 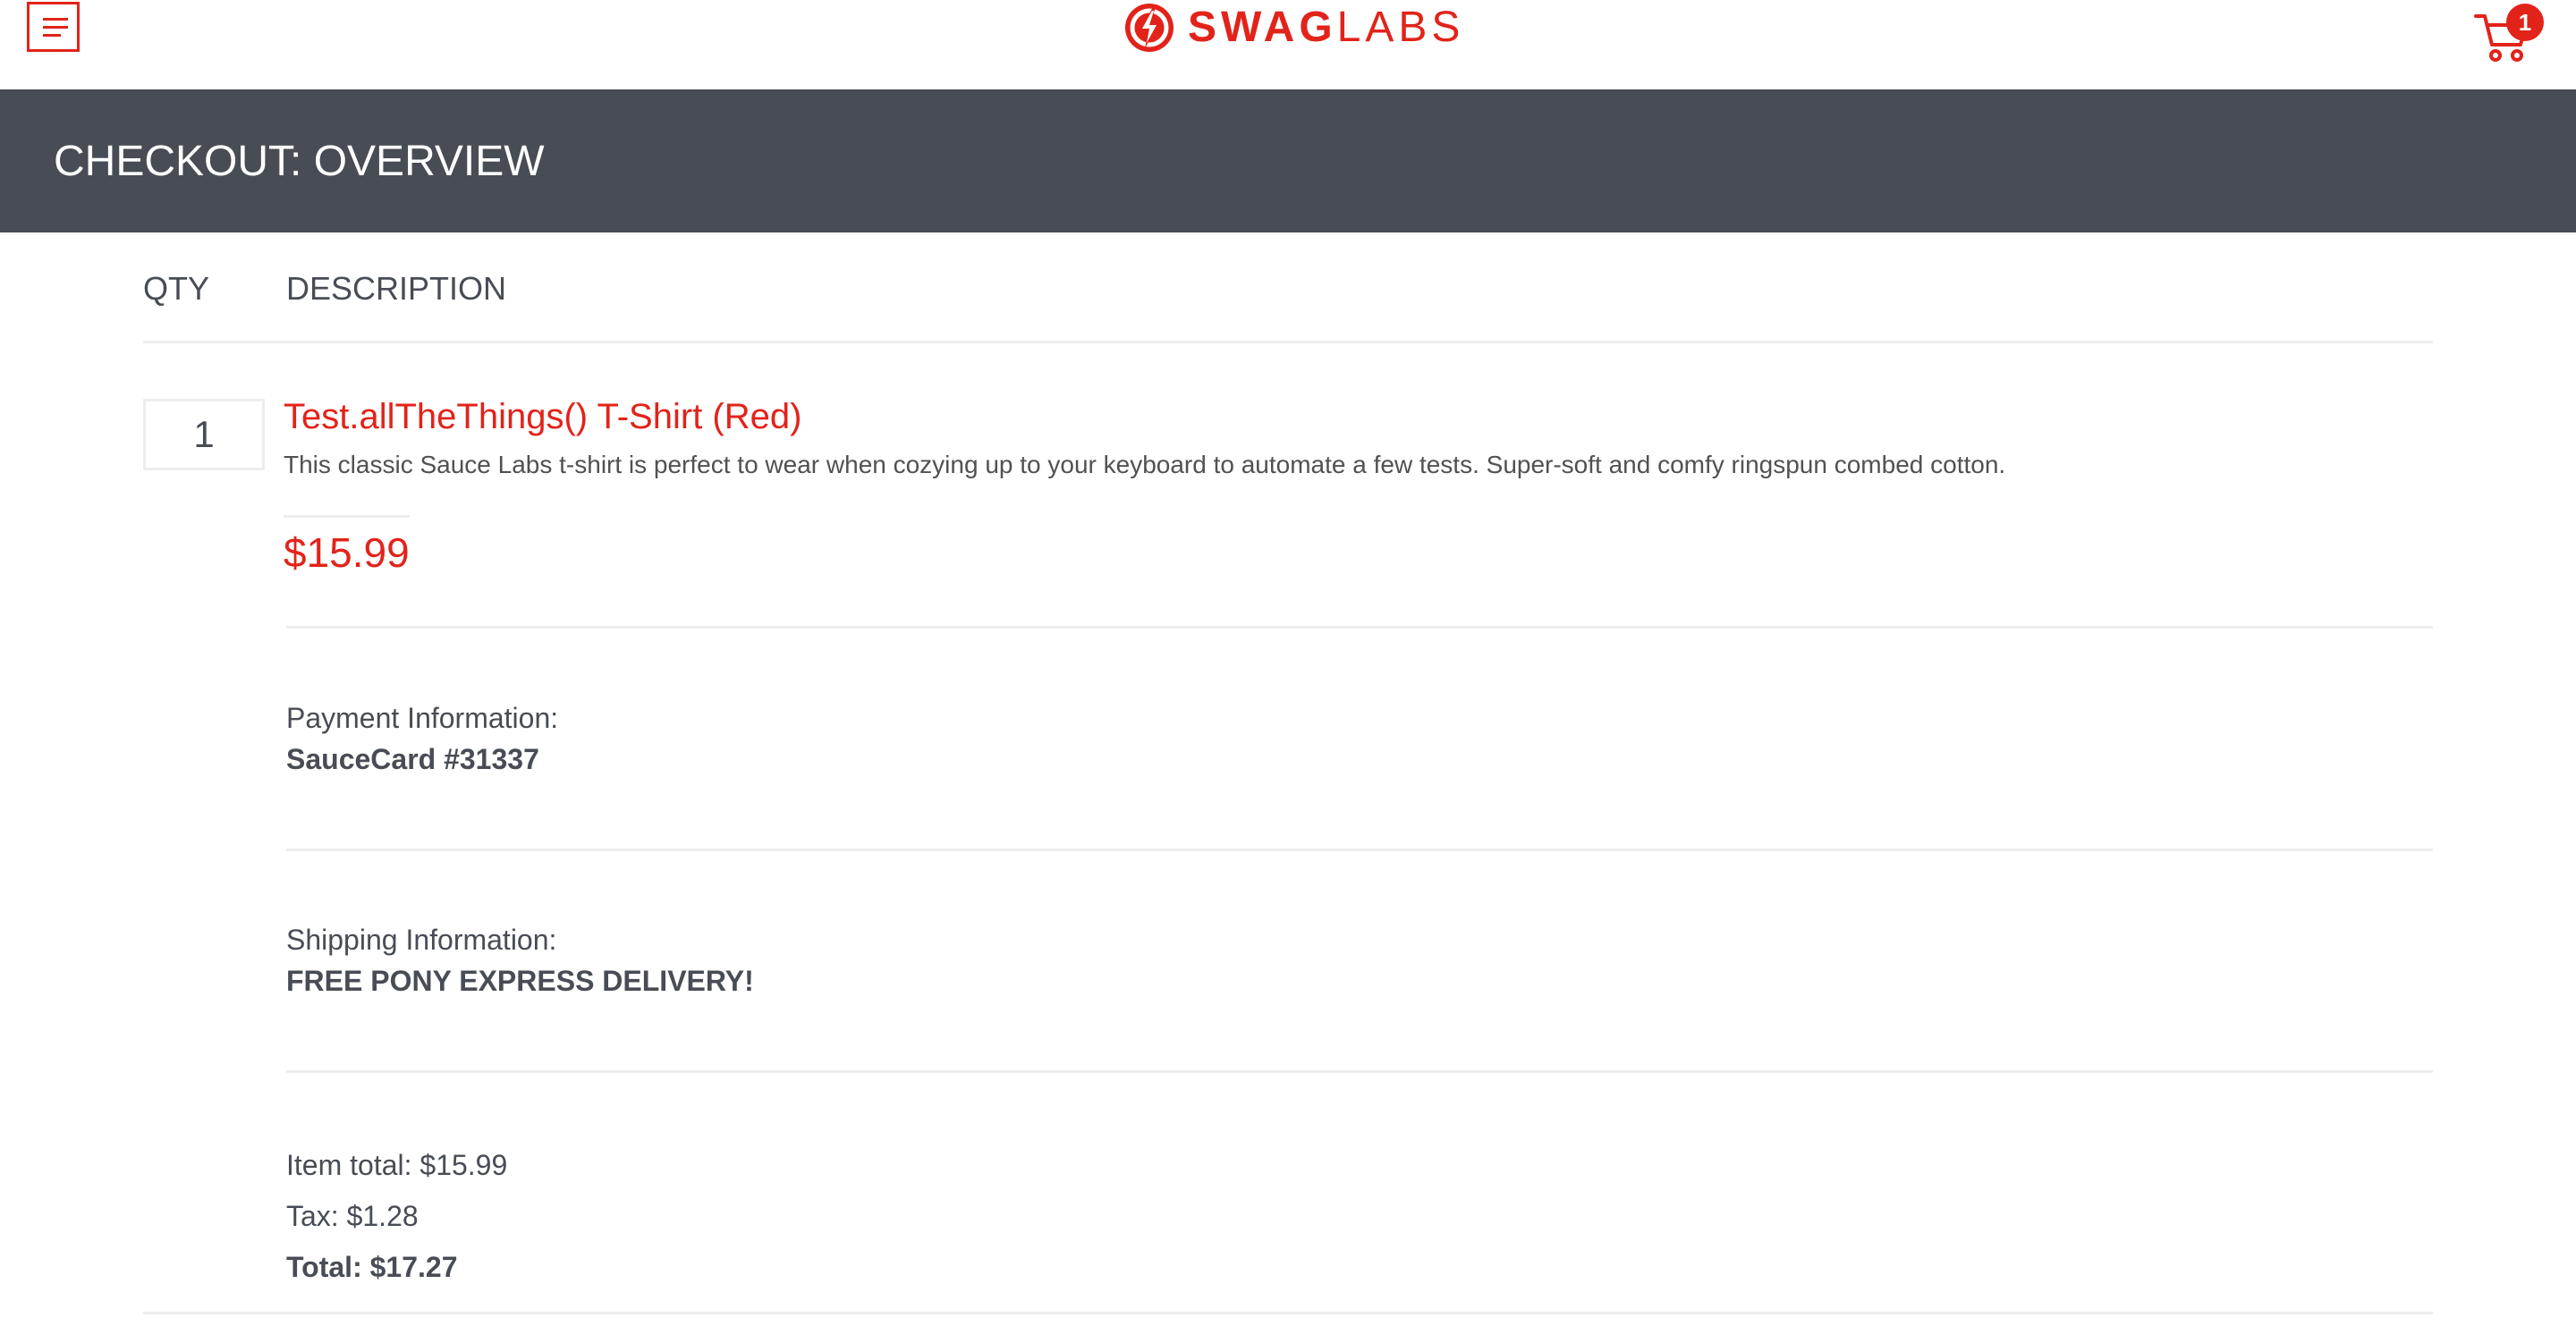 I want to click on logo-text: SWAGLABS, so click(x=1326, y=27).